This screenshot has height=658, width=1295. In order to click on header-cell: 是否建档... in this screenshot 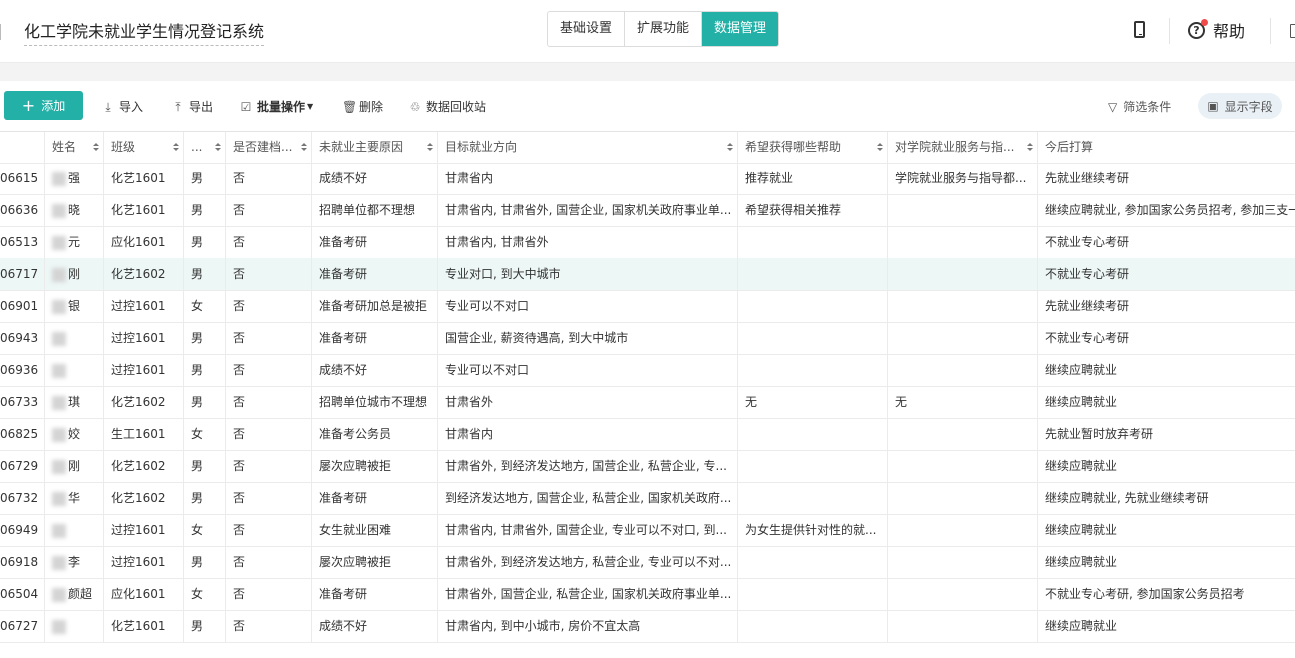, I will do `click(269, 147)`.